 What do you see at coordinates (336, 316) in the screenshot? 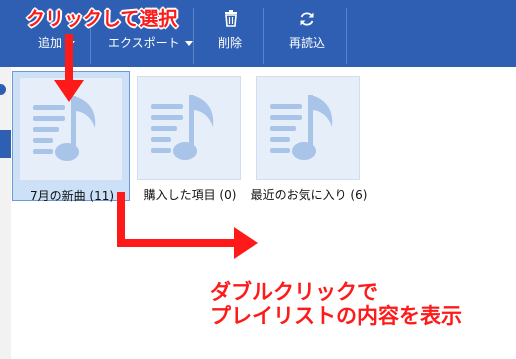
I see `double-click-annotation-line2: プレイリストの内容を表示` at bounding box center [336, 316].